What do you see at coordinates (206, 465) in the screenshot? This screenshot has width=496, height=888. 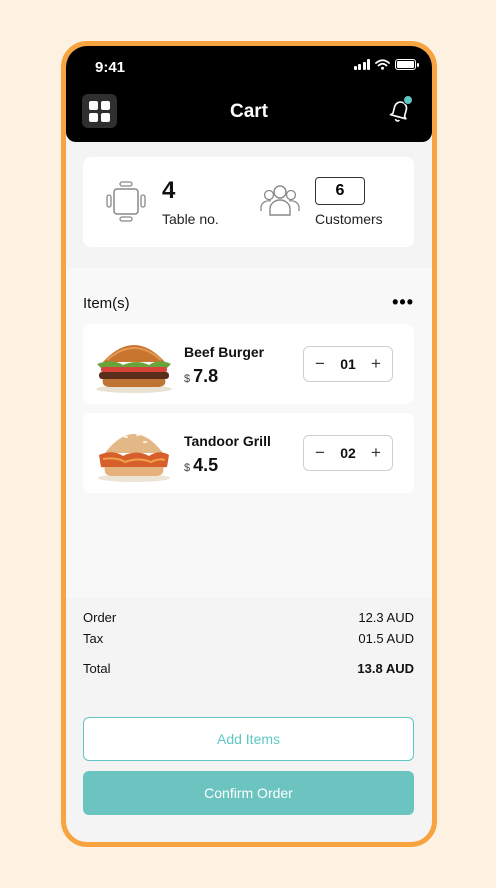 I see `price-amount: 4.5` at bounding box center [206, 465].